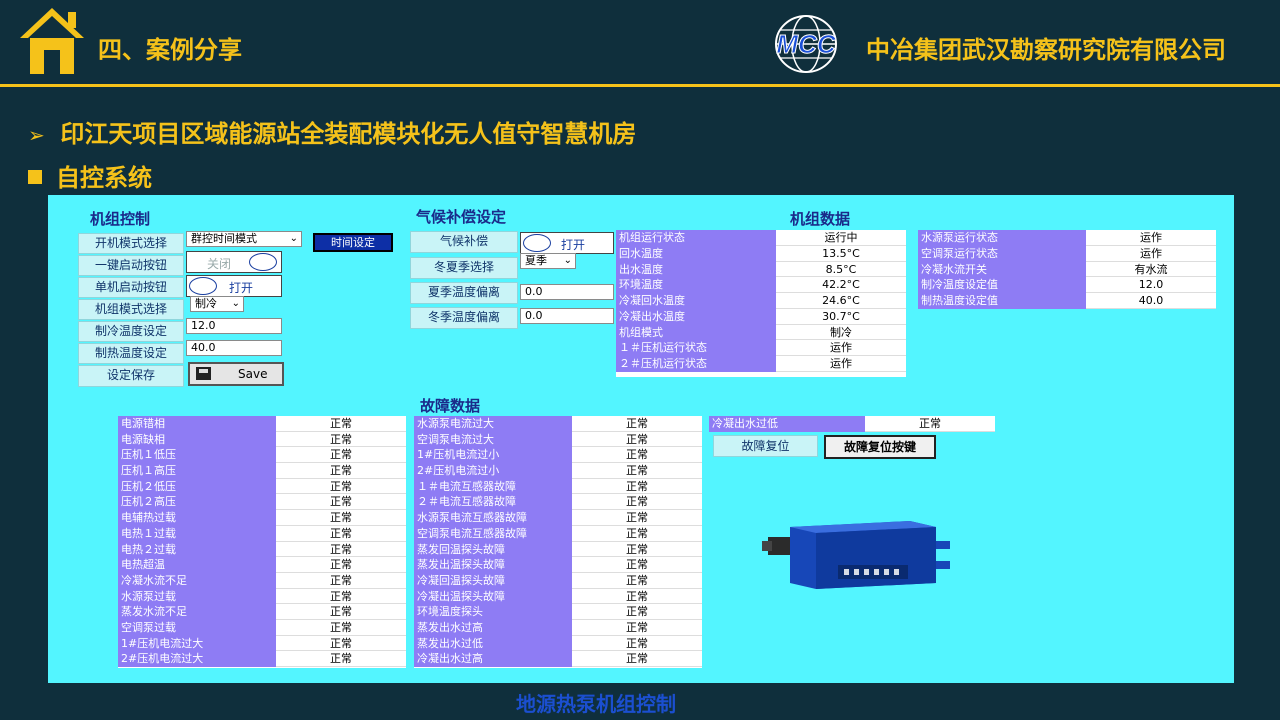  I want to click on single-start-toggle: 打开, so click(234, 286).